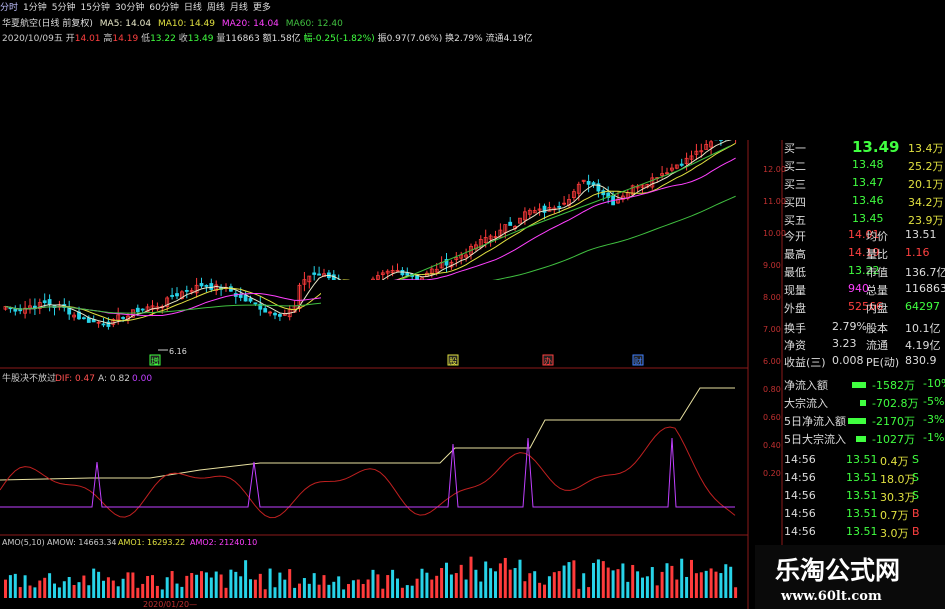  Describe the element at coordinates (795, 328) in the screenshot. I see `stat-label: 换手` at that location.